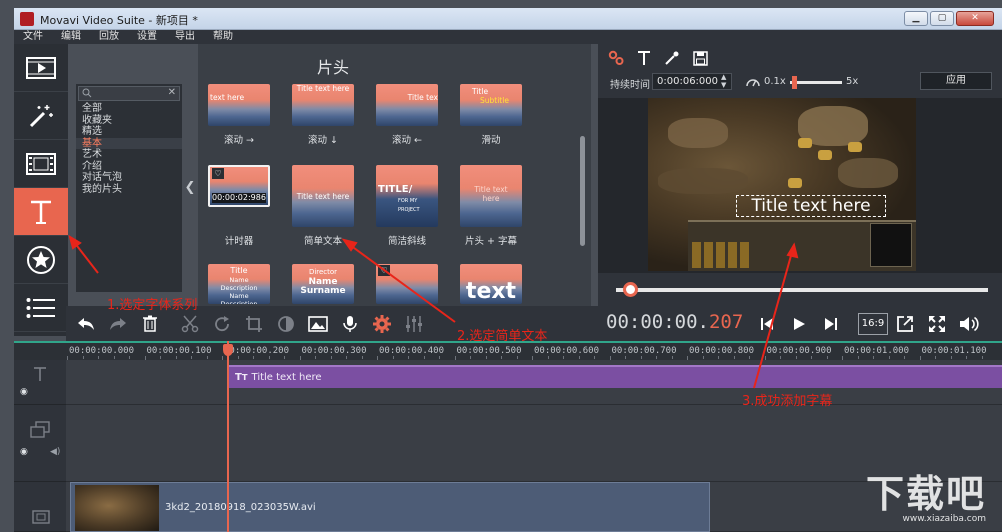 The image size is (1002, 532). What do you see at coordinates (700, 58) in the screenshot?
I see `save-tab` at bounding box center [700, 58].